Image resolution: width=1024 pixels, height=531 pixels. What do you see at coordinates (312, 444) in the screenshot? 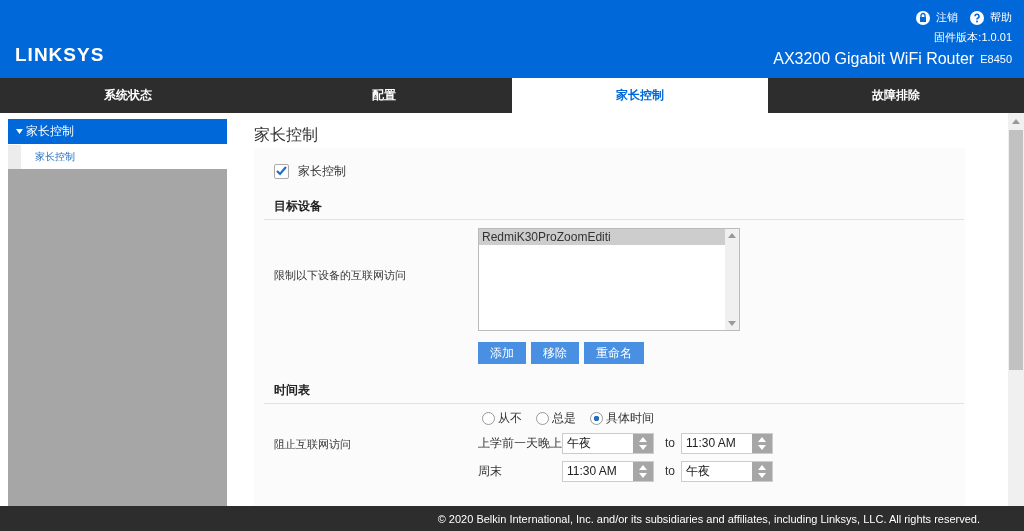
I see `field-label: 阻止互联网访问` at bounding box center [312, 444].